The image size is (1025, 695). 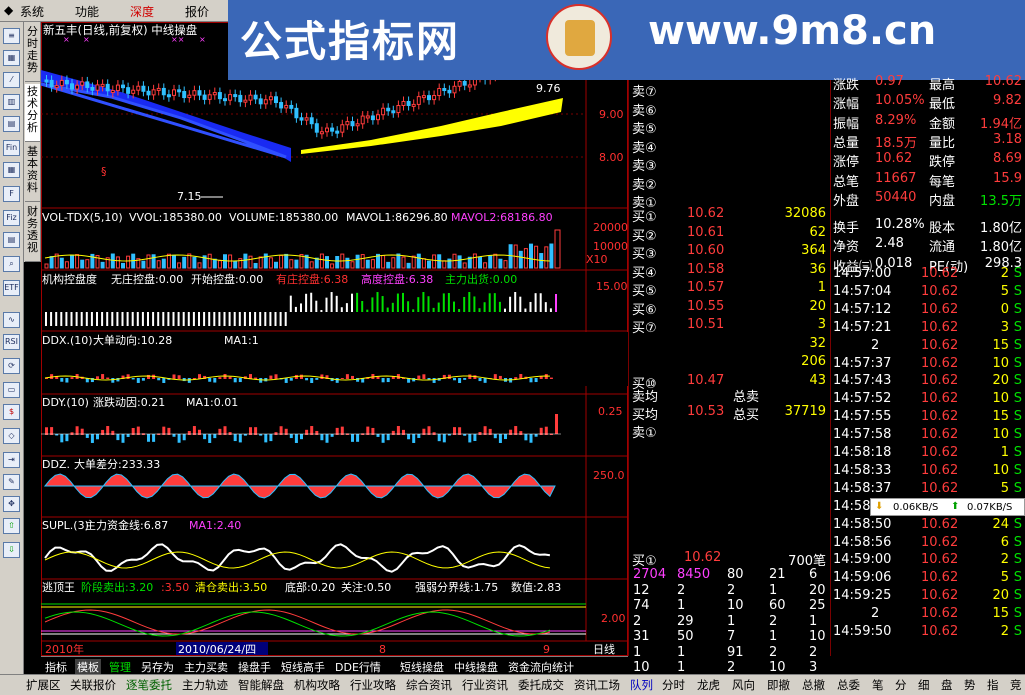 I want to click on rsi-icon: RSI, so click(x=11, y=342).